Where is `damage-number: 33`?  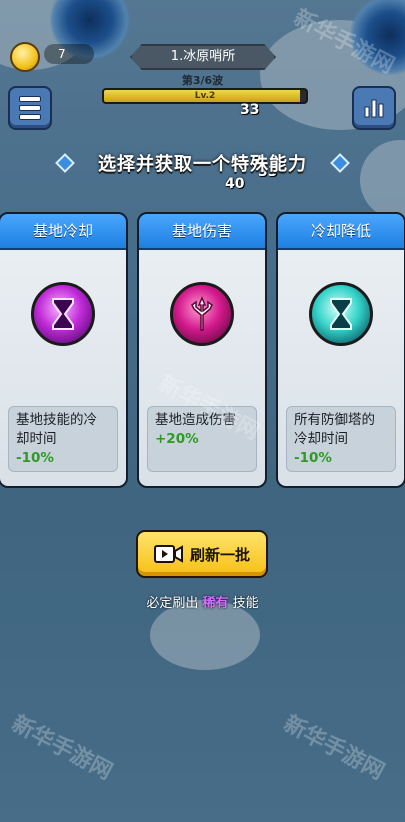 damage-number: 33 is located at coordinates (250, 110).